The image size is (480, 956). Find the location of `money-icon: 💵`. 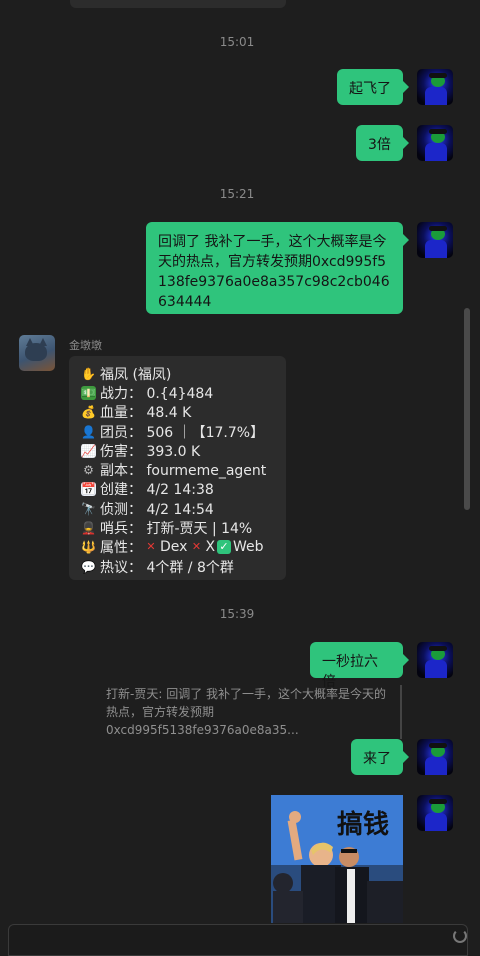

money-icon: 💵 is located at coordinates (88, 392).